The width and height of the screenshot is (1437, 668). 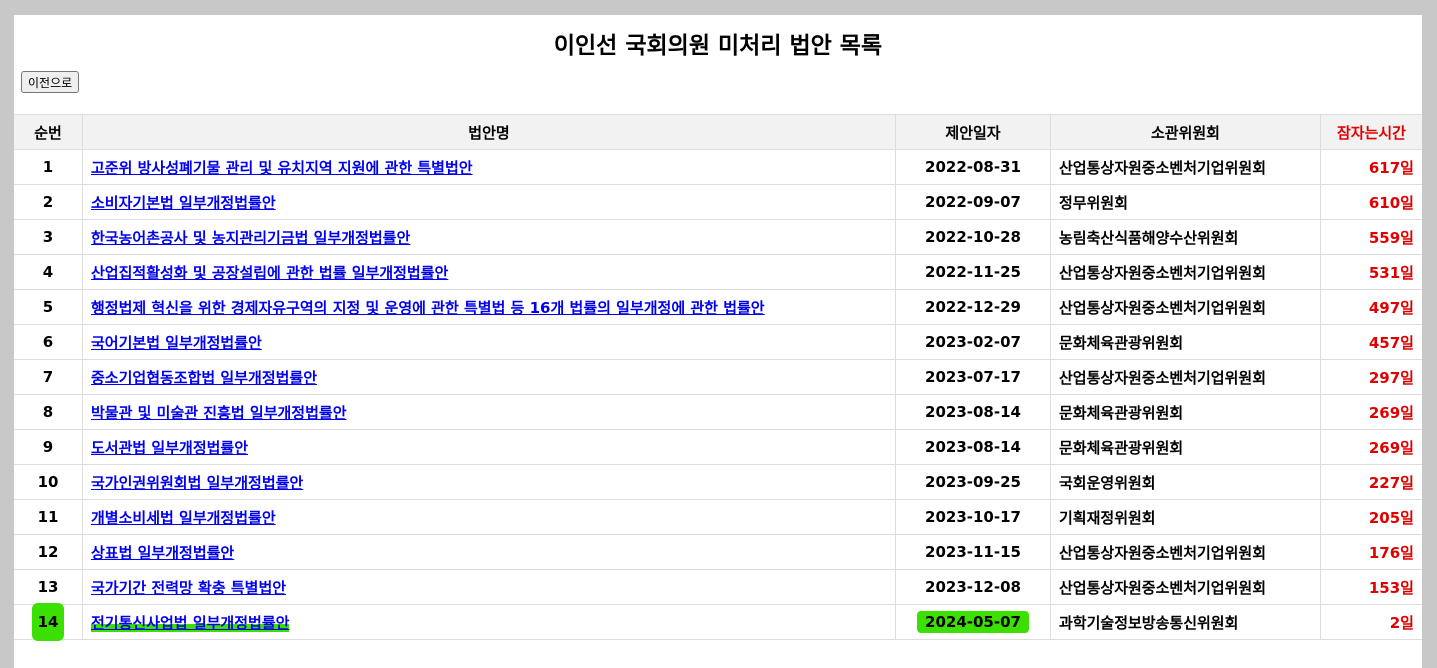 I want to click on committee-name: 기획재정위원회, so click(x=1185, y=517).